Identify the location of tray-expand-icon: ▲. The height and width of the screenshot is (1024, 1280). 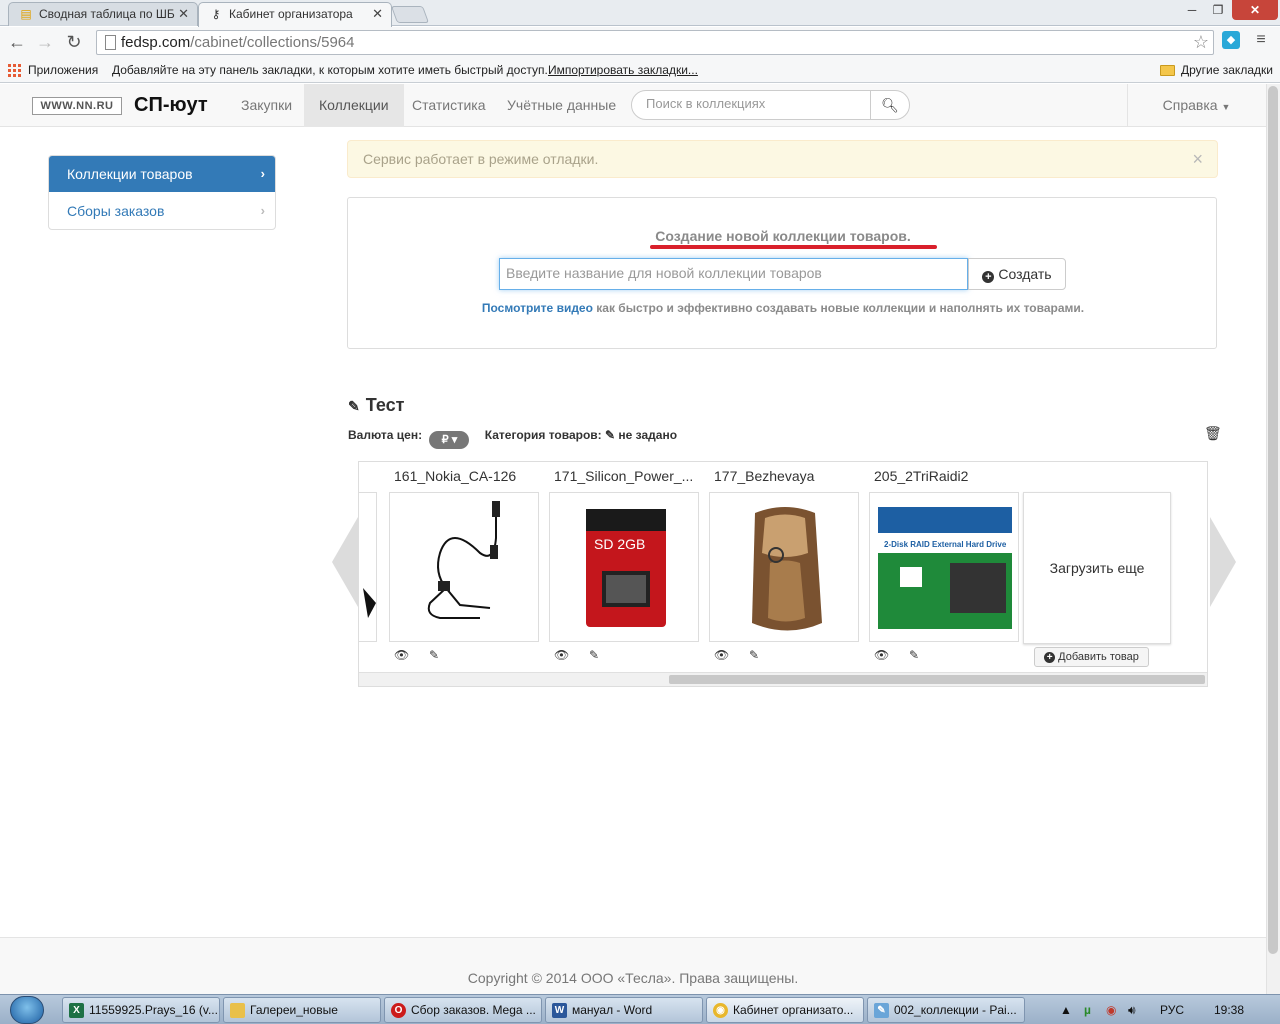
(1066, 1009).